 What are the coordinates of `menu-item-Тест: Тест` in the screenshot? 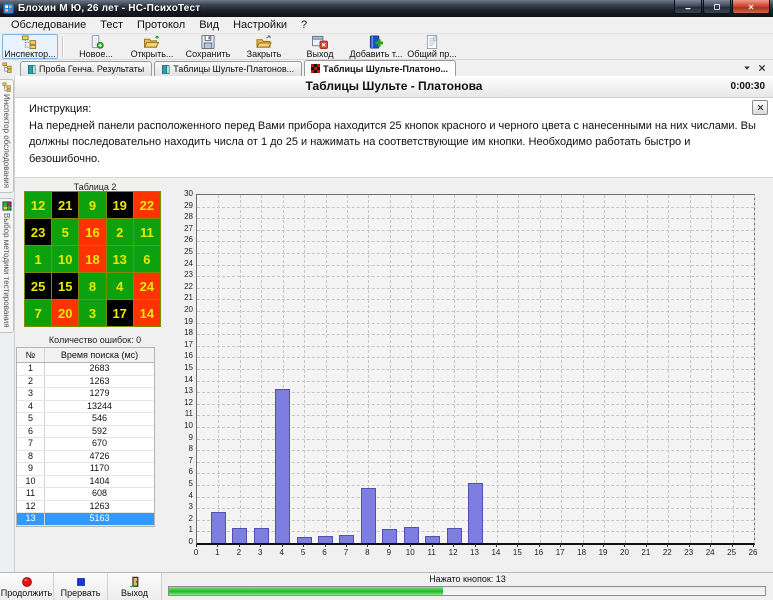 It's located at (111, 25).